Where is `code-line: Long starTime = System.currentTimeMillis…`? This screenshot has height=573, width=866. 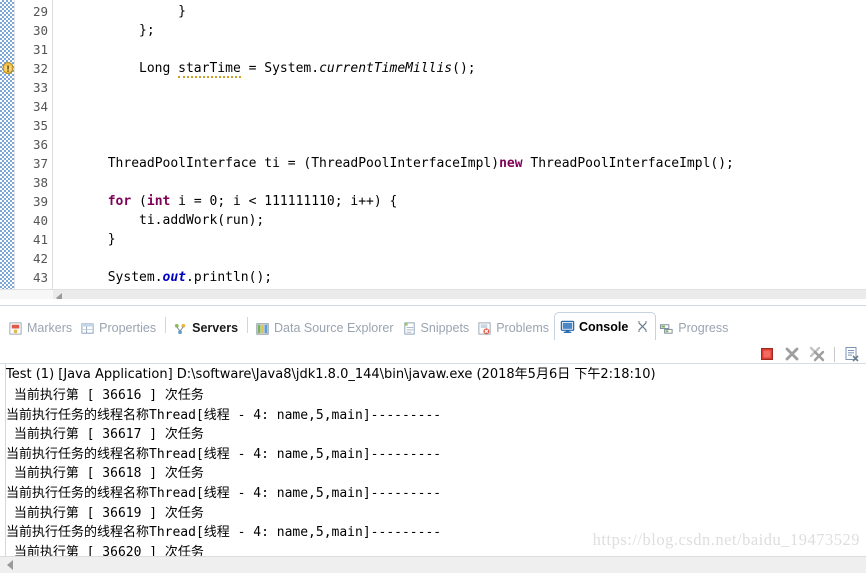 code-line: Long starTime = System.currentTimeMillis… is located at coordinates (307, 68).